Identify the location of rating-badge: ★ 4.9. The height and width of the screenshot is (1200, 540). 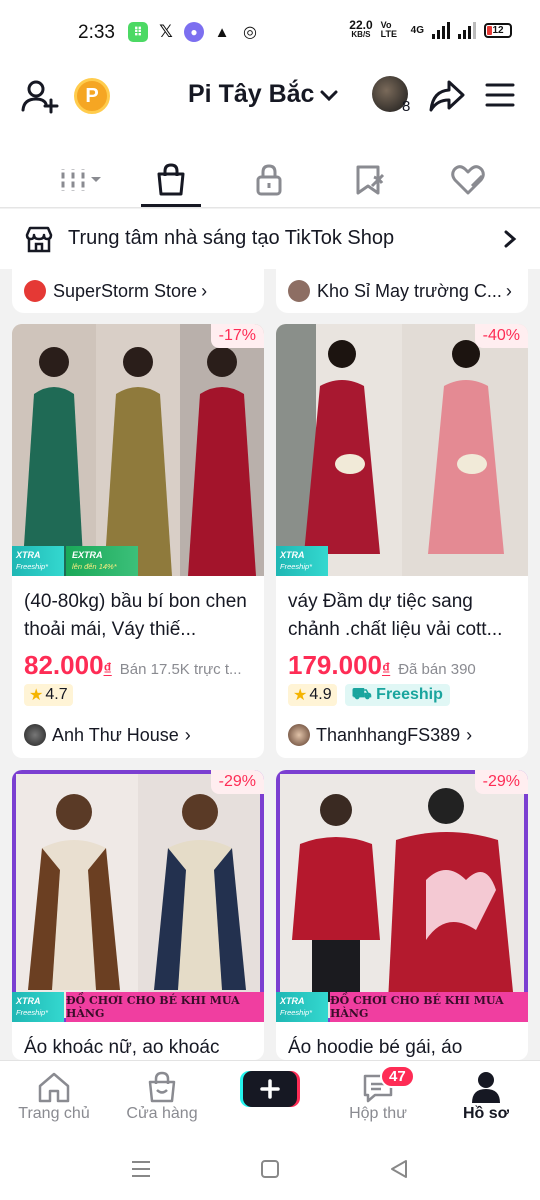
(312, 695).